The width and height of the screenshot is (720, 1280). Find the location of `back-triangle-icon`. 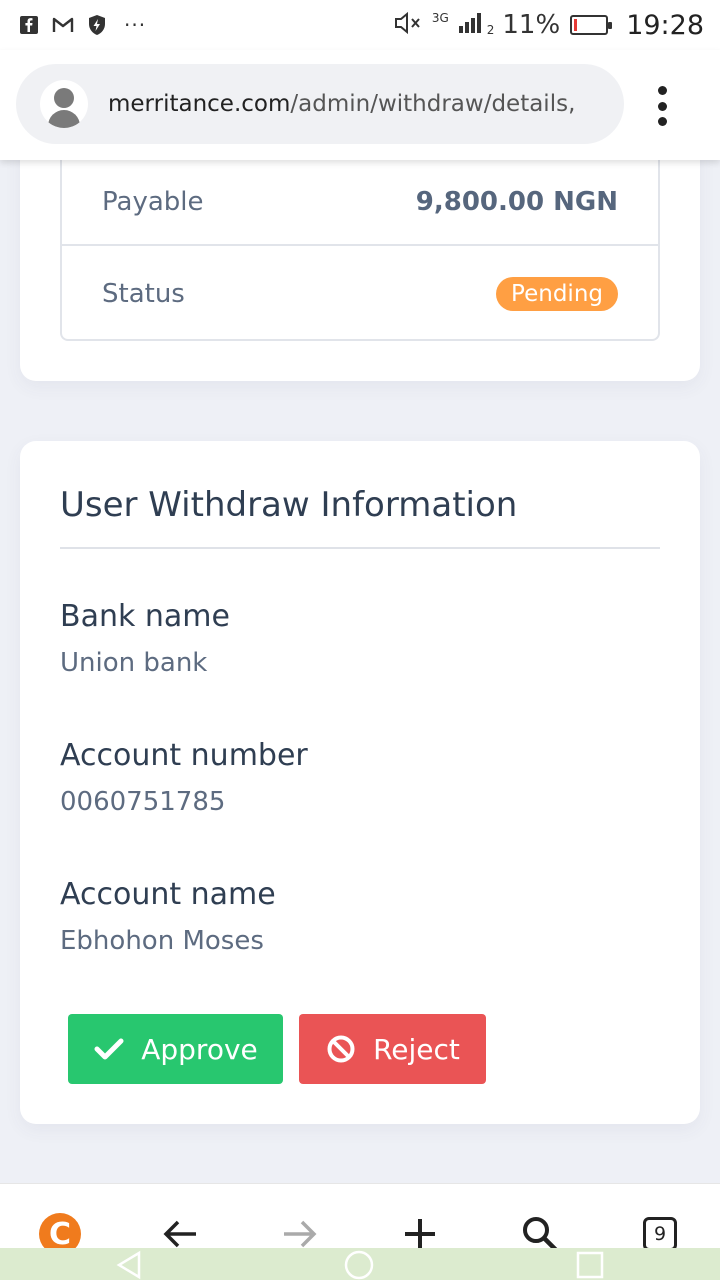

back-triangle-icon is located at coordinates (129, 1265).